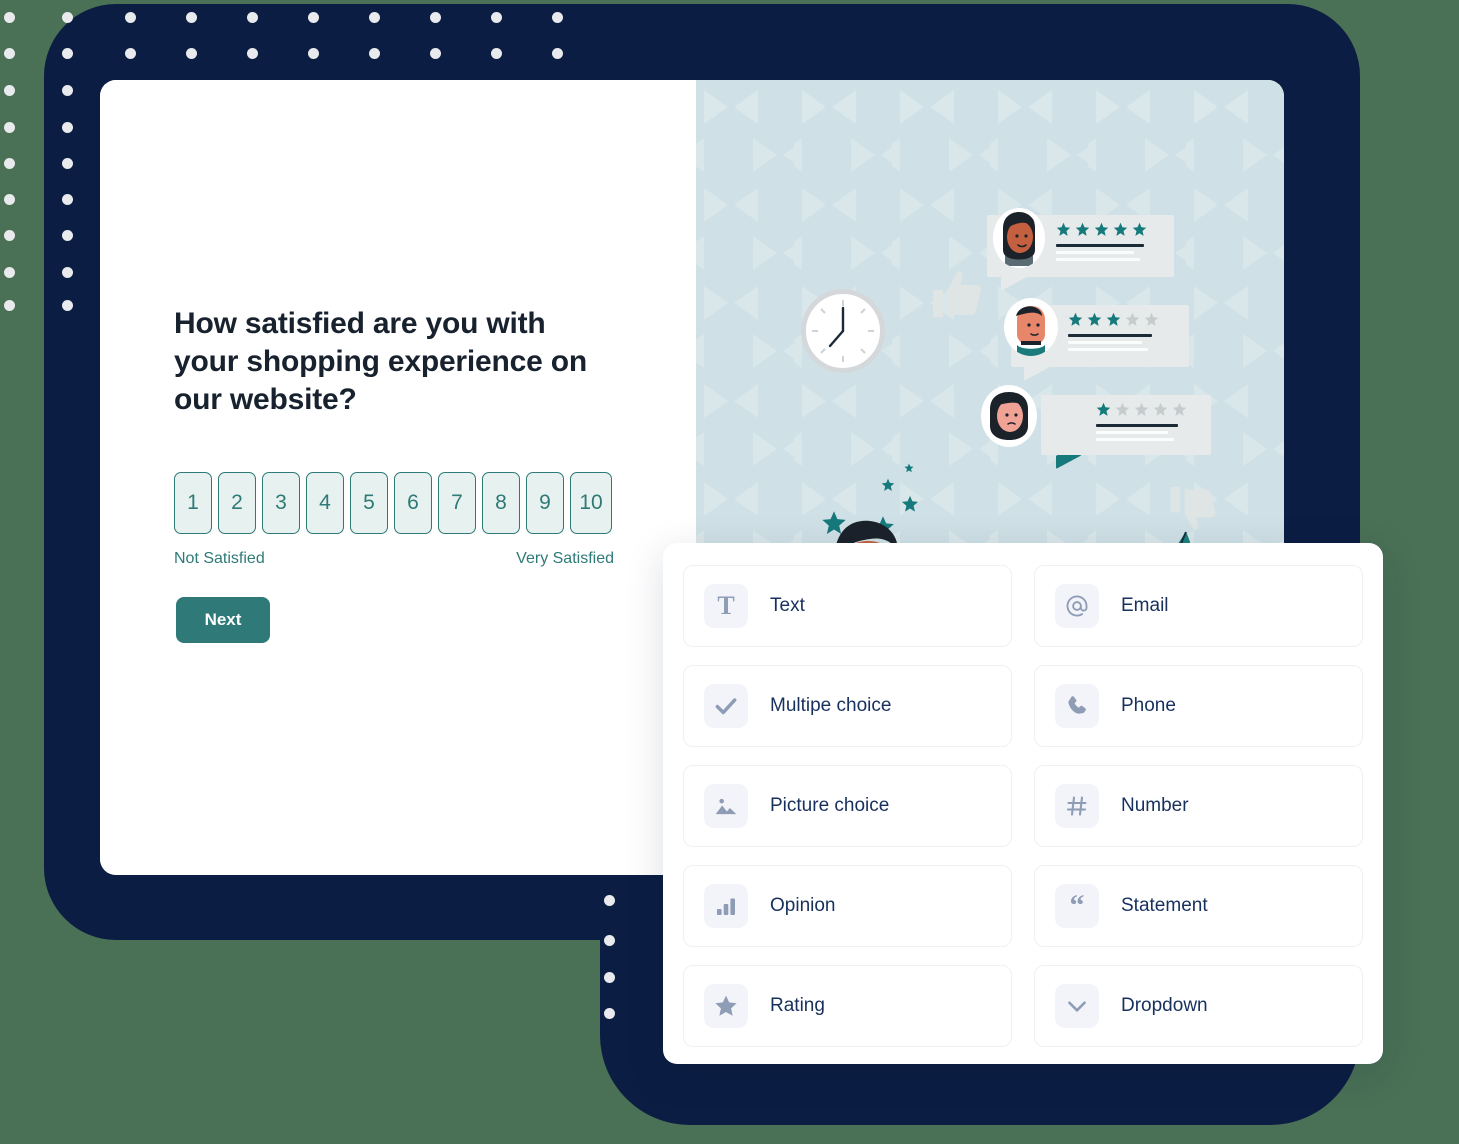 The height and width of the screenshot is (1144, 1459). I want to click on phone-icon, so click(1077, 706).